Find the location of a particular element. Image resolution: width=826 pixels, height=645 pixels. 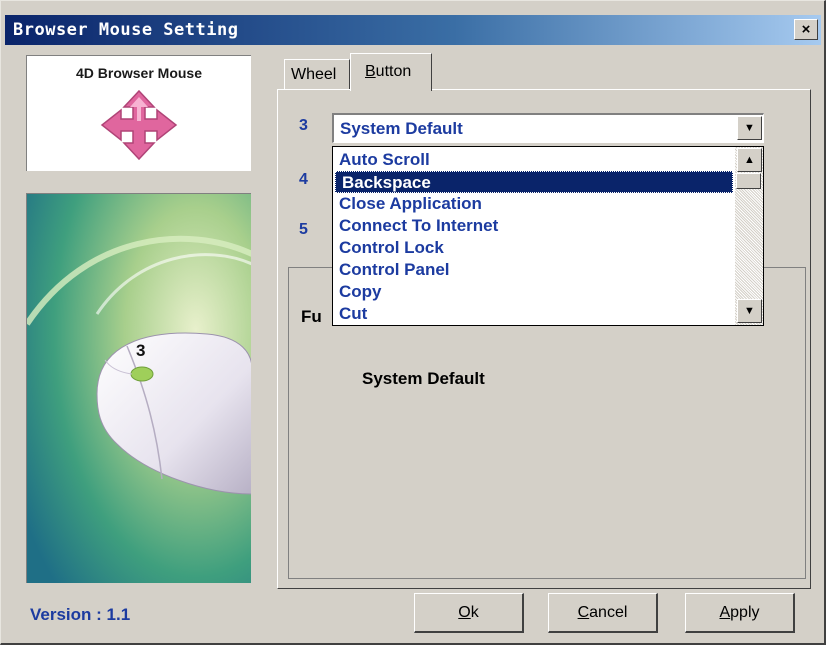

apply-label: pply is located at coordinates (745, 612).